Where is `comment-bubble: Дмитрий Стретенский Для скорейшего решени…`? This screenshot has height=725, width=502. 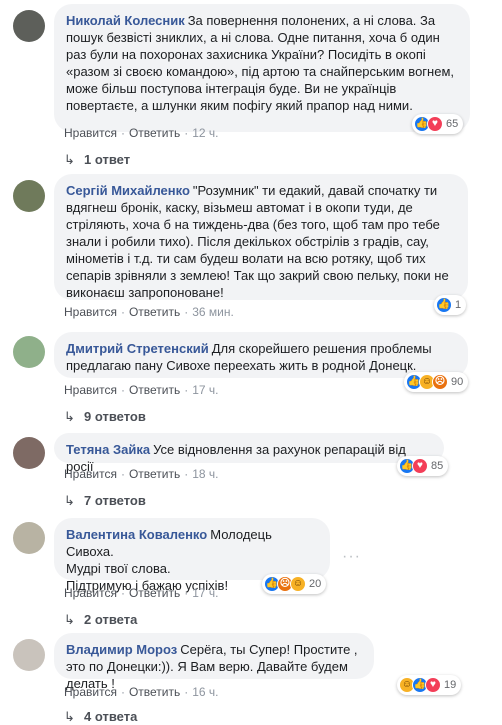 comment-bubble: Дмитрий Стретенский Для скорейшего решени… is located at coordinates (261, 355).